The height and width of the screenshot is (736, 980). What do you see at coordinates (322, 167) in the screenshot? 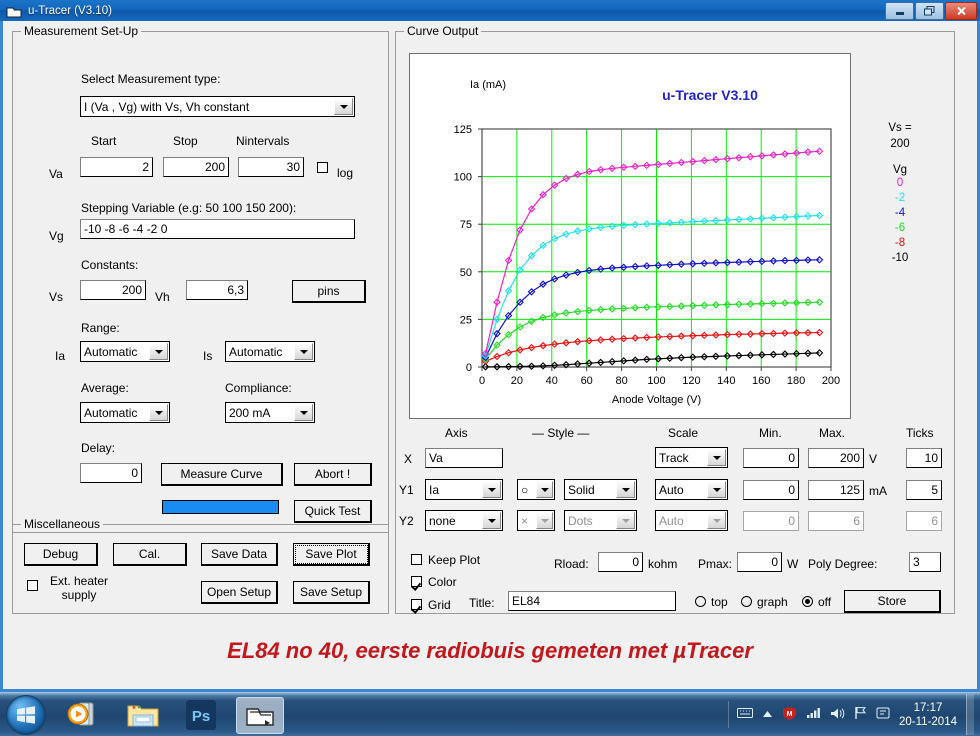
I see `log-checkbox` at bounding box center [322, 167].